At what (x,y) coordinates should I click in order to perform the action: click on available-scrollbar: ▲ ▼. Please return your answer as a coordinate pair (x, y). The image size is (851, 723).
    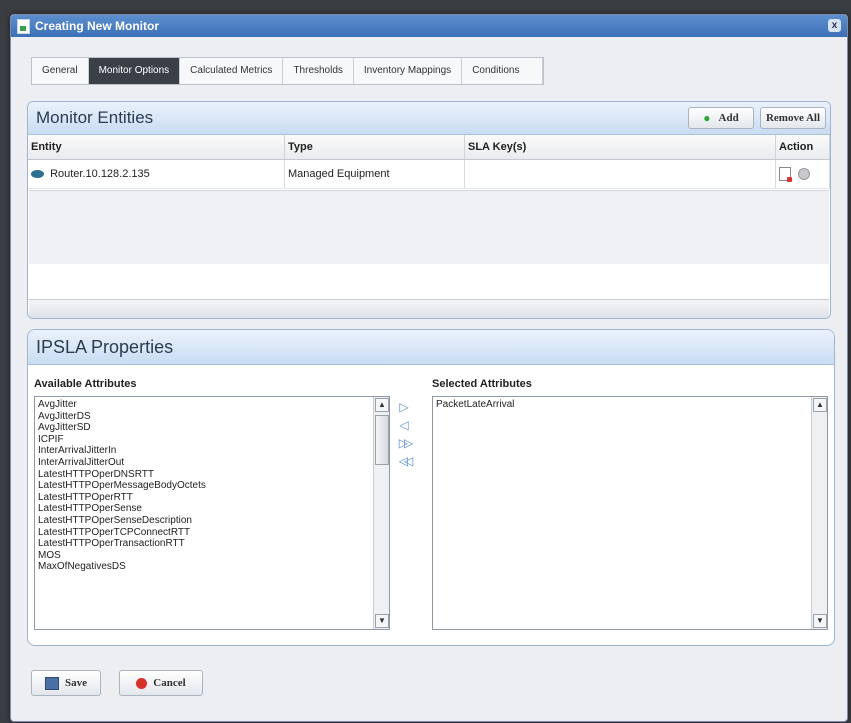
    Looking at the image, I should click on (381, 513).